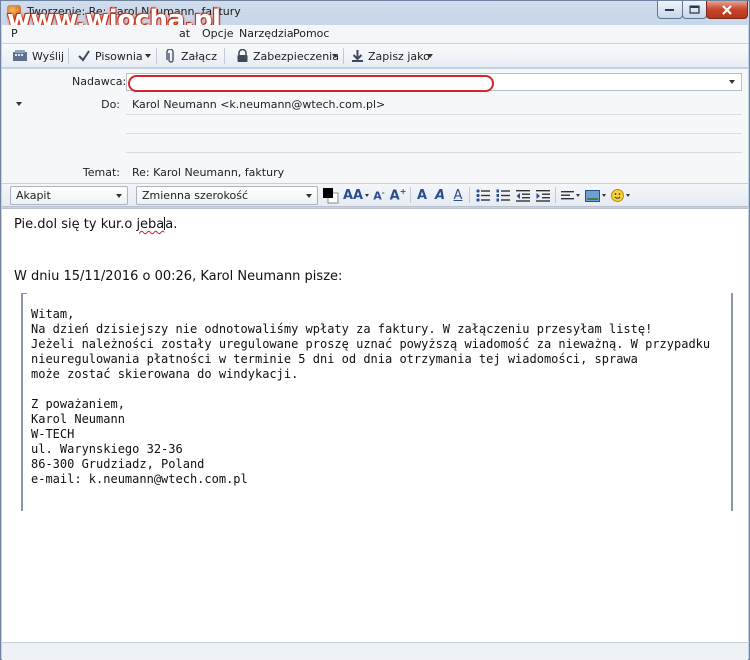 The height and width of the screenshot is (660, 750). Describe the element at coordinates (592, 195) in the screenshot. I see `image-icon` at that location.